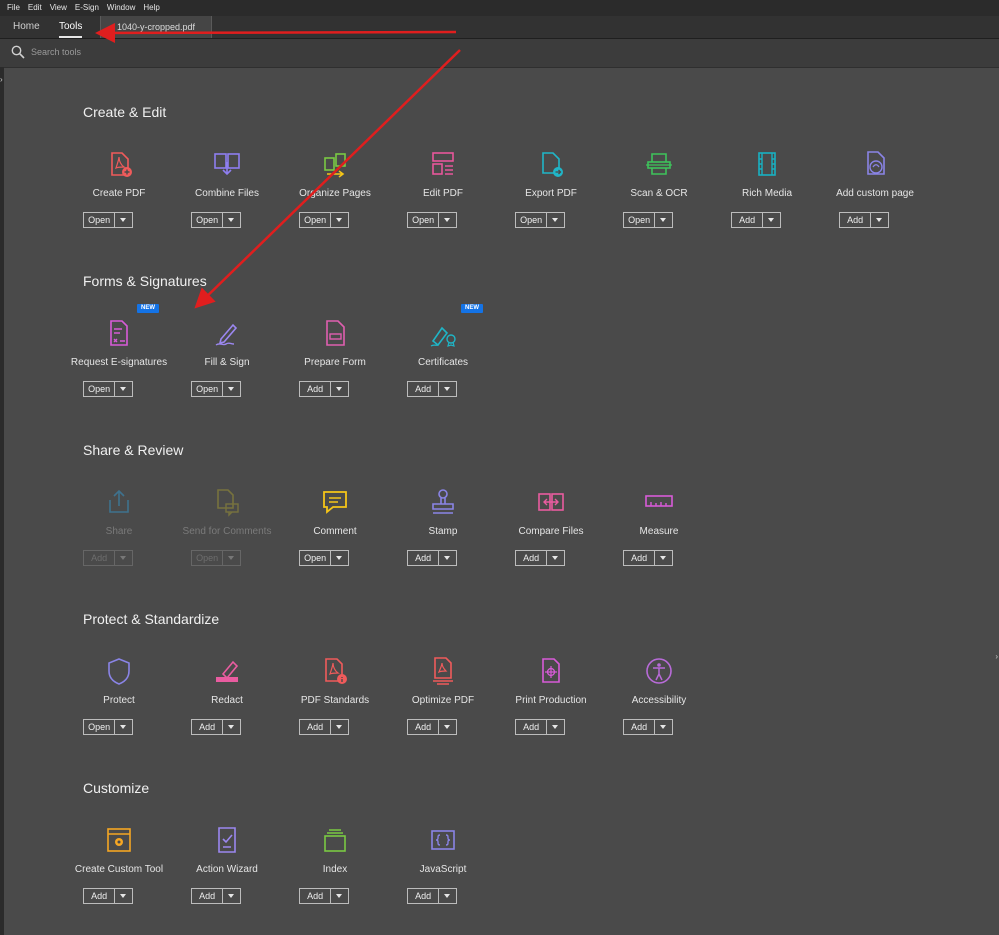  Describe the element at coordinates (335, 700) in the screenshot. I see `tool-label: PDF Standards` at that location.